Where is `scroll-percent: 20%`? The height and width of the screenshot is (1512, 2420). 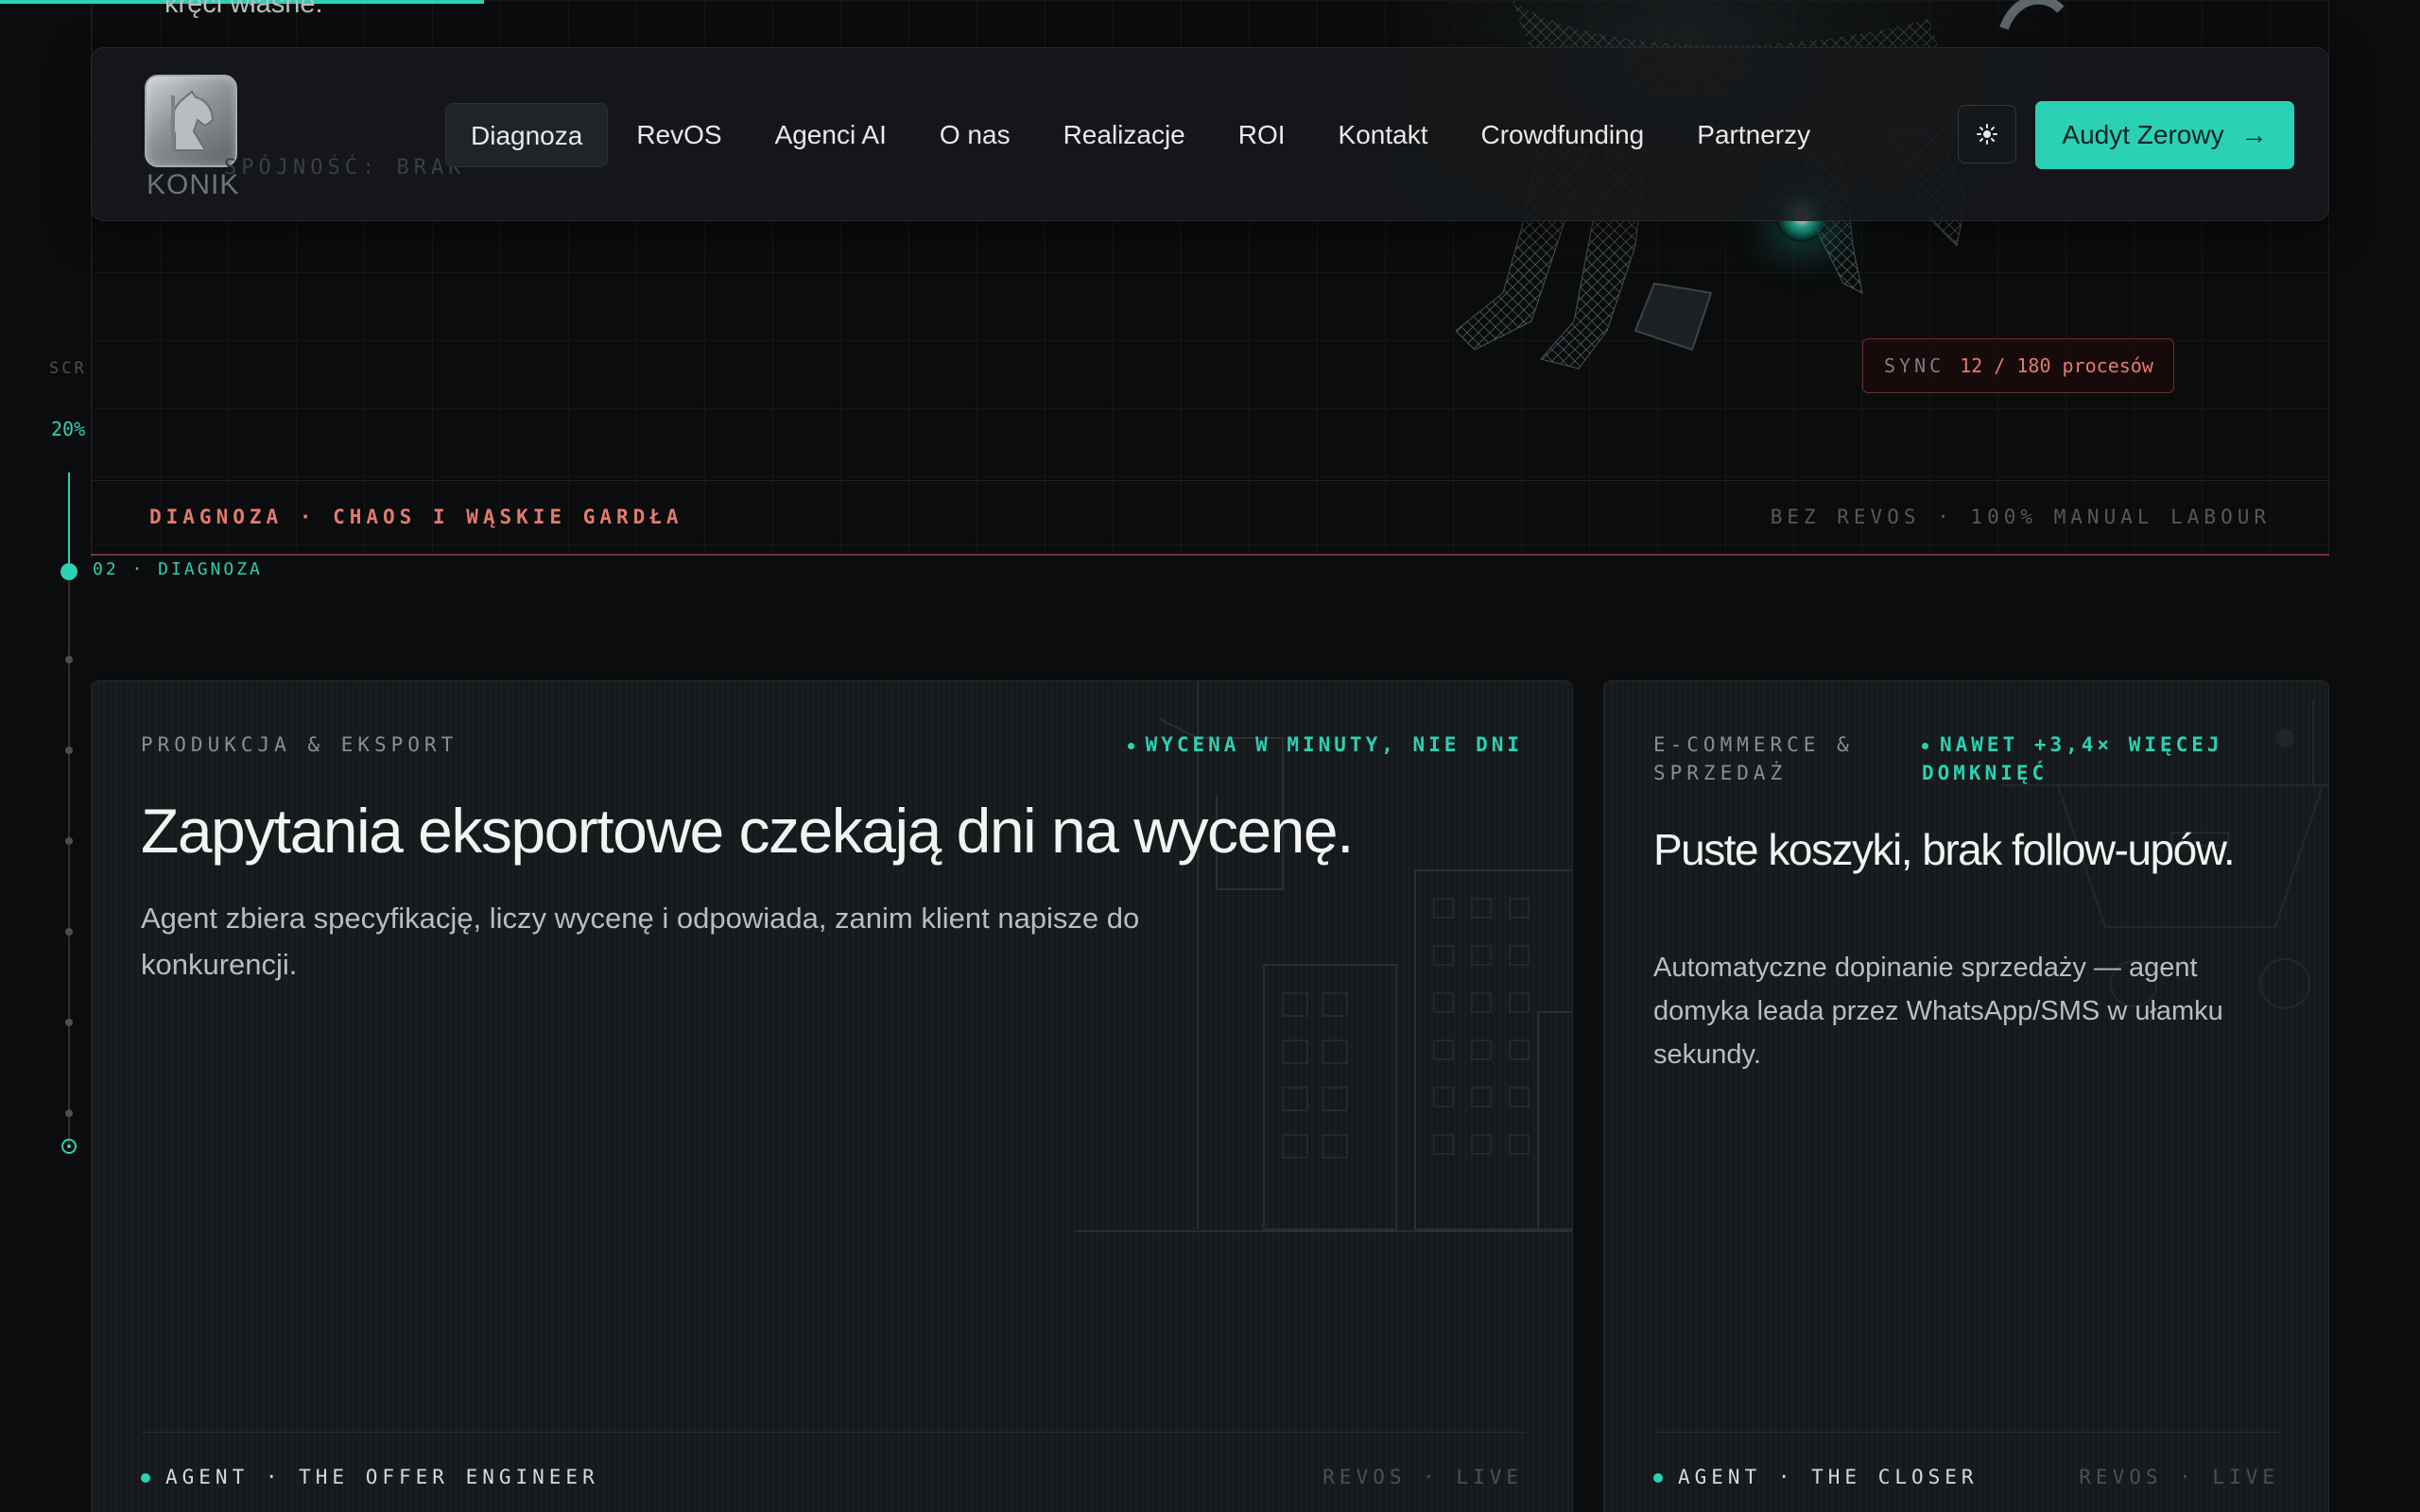 scroll-percent: 20% is located at coordinates (68, 429).